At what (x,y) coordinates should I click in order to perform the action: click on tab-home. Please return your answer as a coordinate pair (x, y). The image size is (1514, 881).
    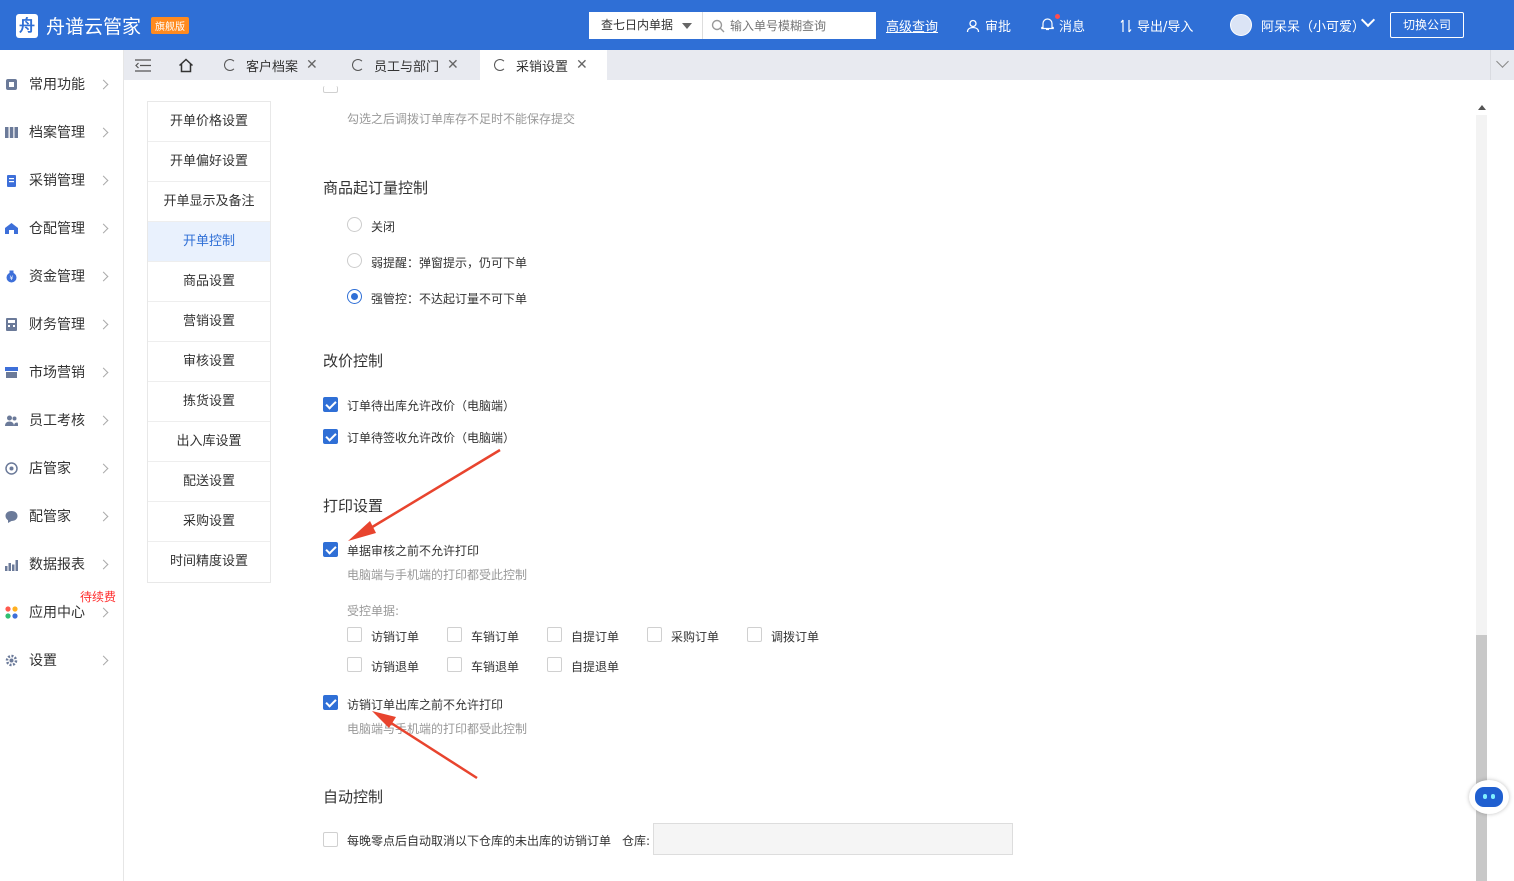
    Looking at the image, I should click on (186, 65).